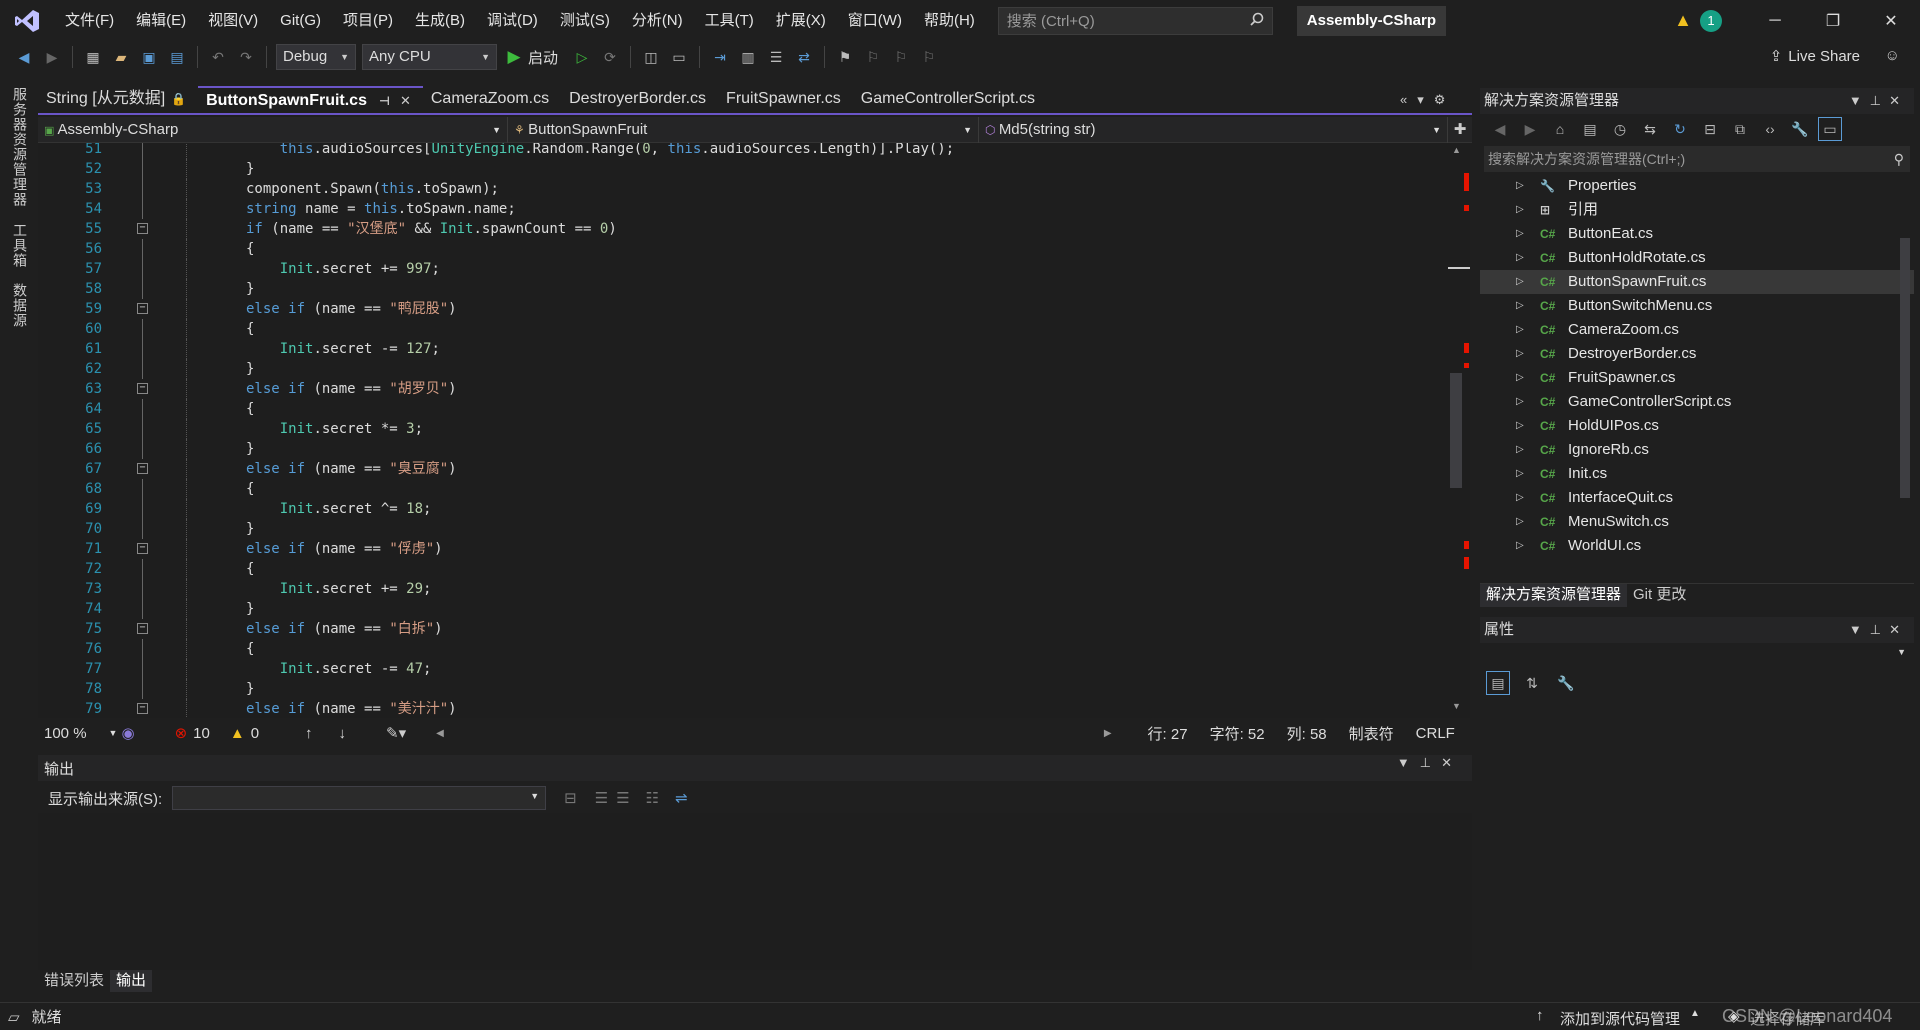  I want to click on code-line: 69 Init.secret ^= 18;, so click(743, 509).